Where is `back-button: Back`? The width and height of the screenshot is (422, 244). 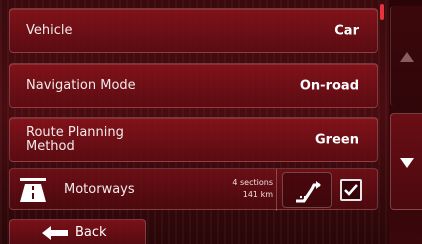 back-button: Back is located at coordinates (77, 231).